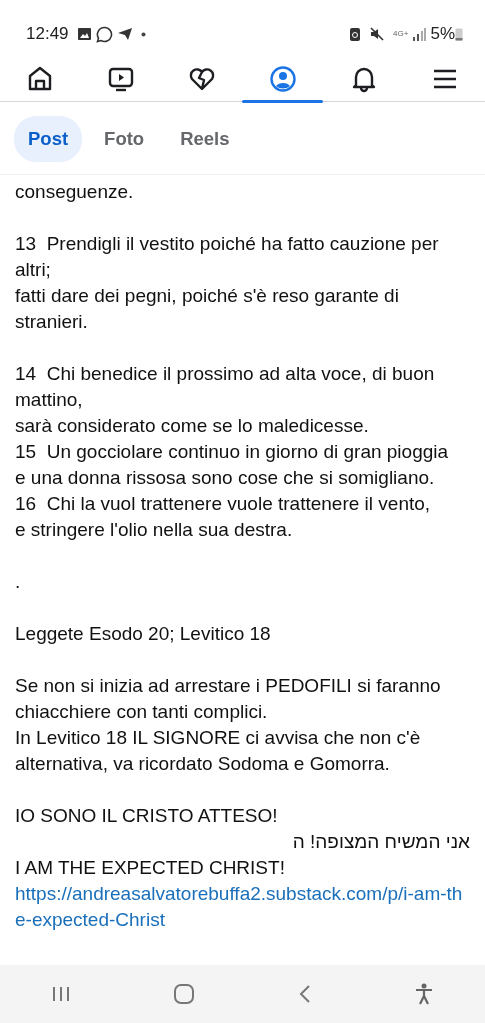 The height and width of the screenshot is (1023, 485). Describe the element at coordinates (202, 79) in the screenshot. I see `heart-icon` at that location.